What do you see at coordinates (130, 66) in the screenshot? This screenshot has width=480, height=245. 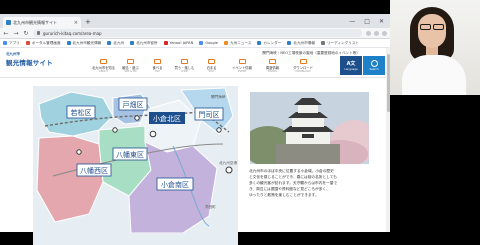 I see `nav-item-see-do: 観る・遊ぶ SEE & DO` at bounding box center [130, 66].